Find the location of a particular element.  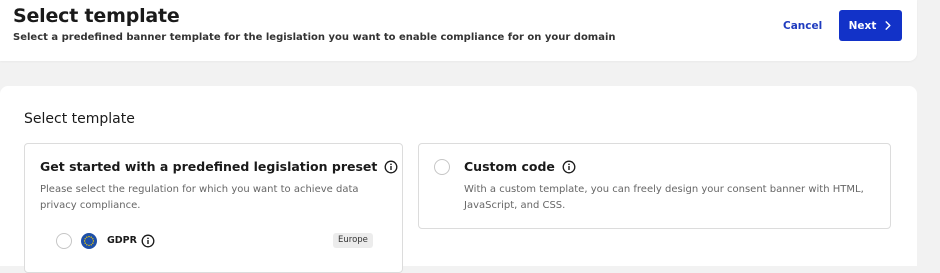

custom-code-title-row: Custom code is located at coordinates (520, 166).